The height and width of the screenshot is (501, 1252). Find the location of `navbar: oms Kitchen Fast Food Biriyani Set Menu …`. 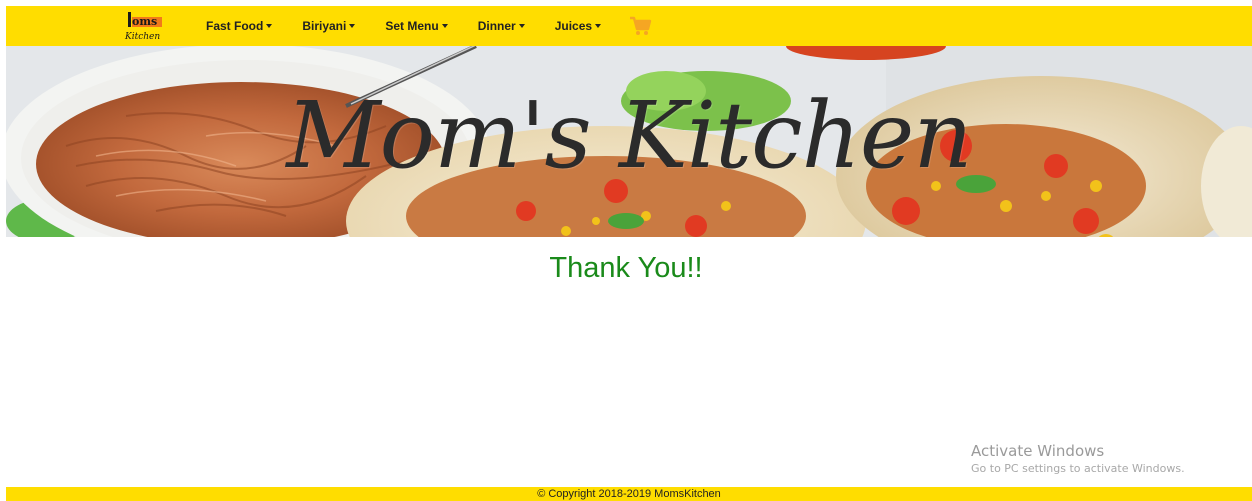

navbar: oms Kitchen Fast Food Biriyani Set Menu … is located at coordinates (629, 26).